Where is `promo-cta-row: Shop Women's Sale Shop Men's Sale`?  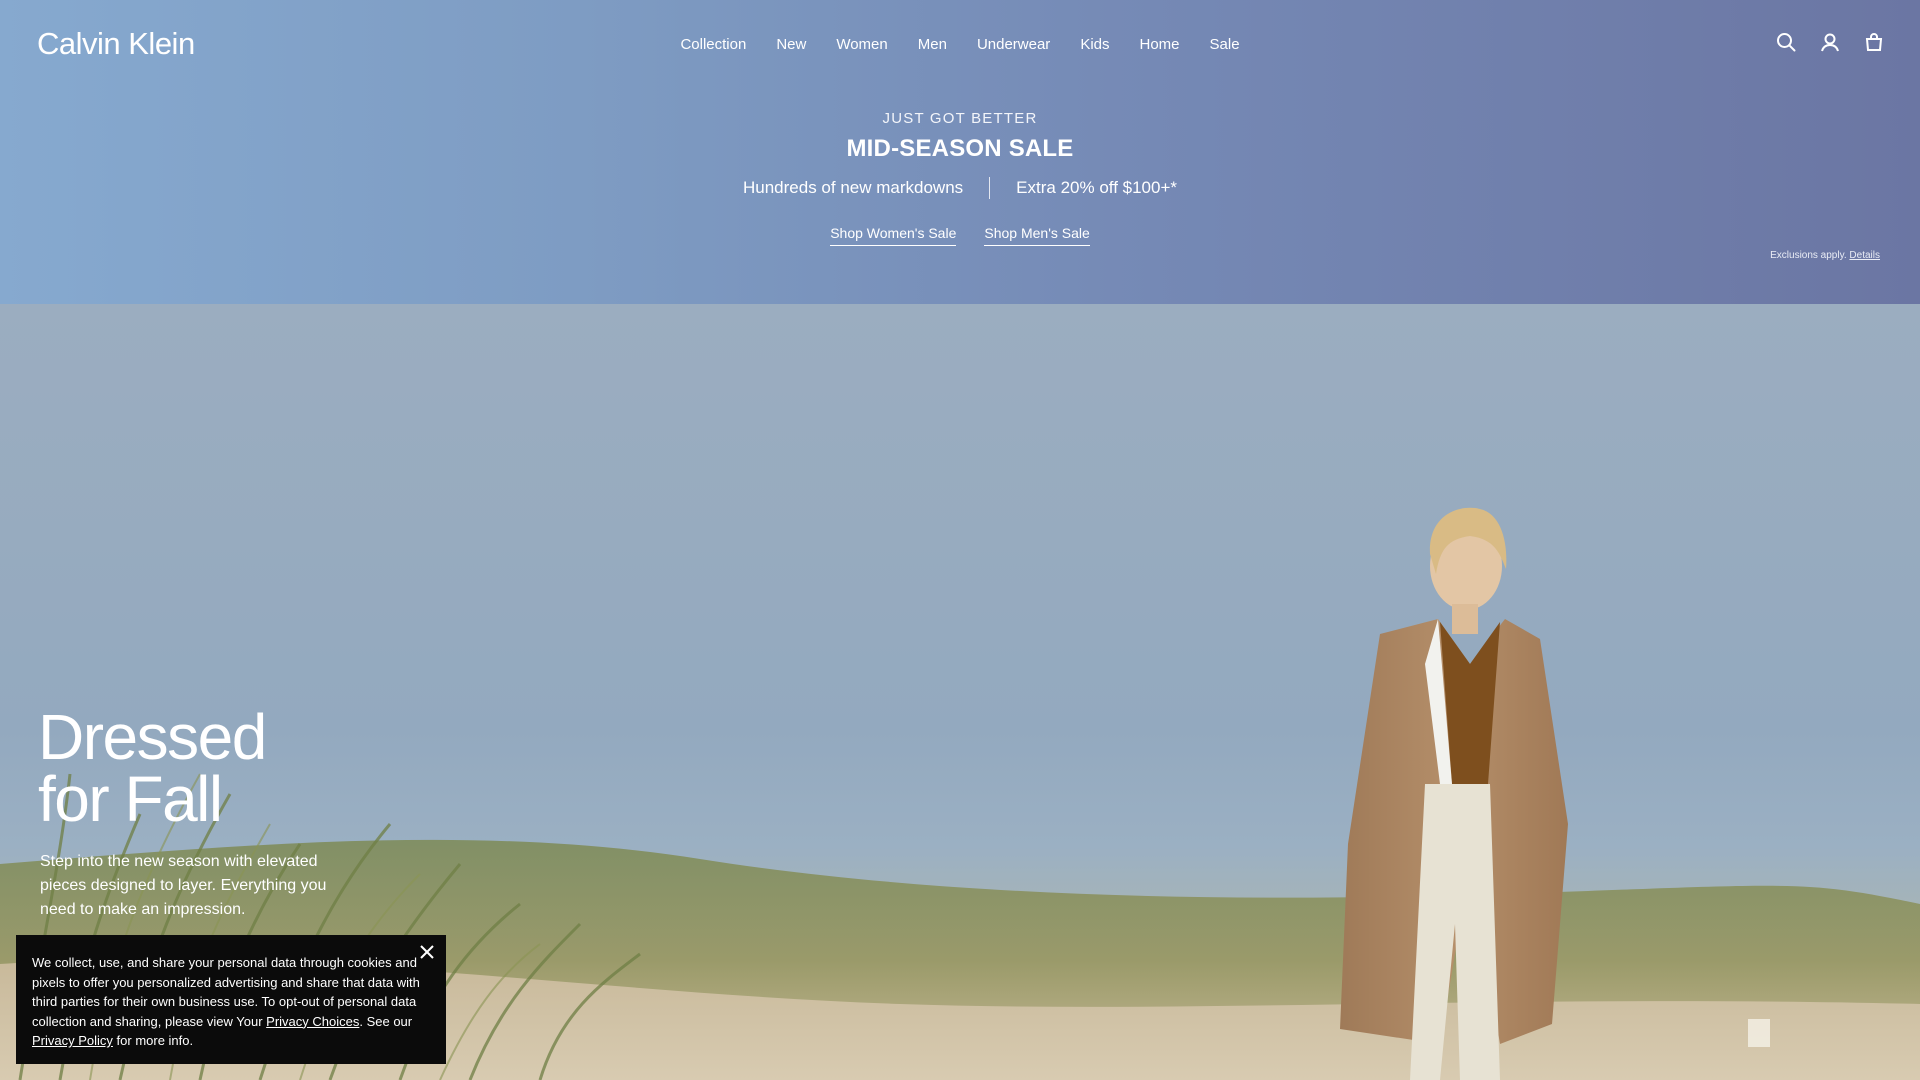 promo-cta-row: Shop Women's Sale Shop Men's Sale is located at coordinates (960, 235).